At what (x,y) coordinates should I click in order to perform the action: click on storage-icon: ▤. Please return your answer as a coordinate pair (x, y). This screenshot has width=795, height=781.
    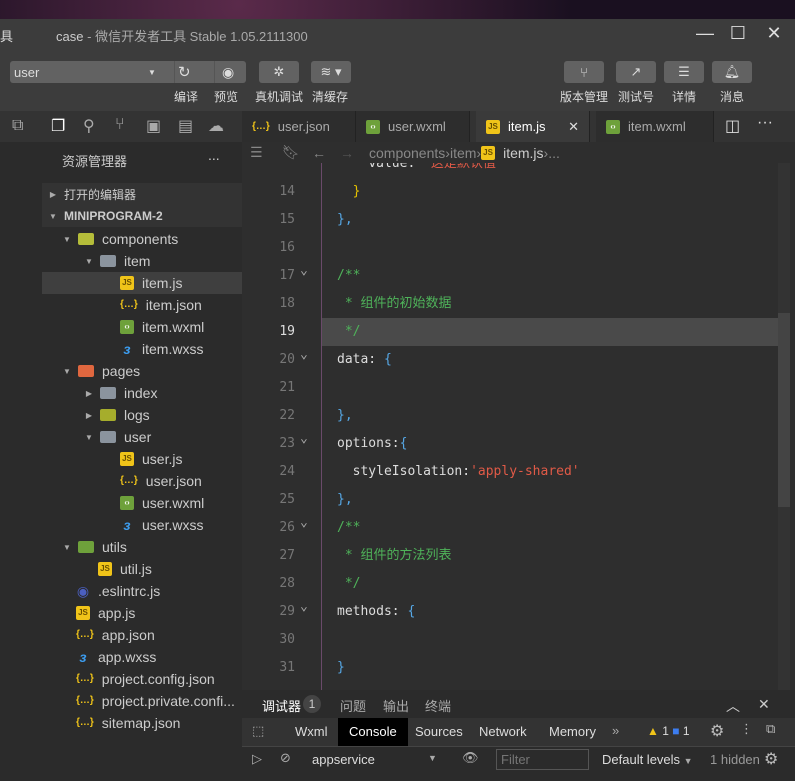
    Looking at the image, I should click on (185, 126).